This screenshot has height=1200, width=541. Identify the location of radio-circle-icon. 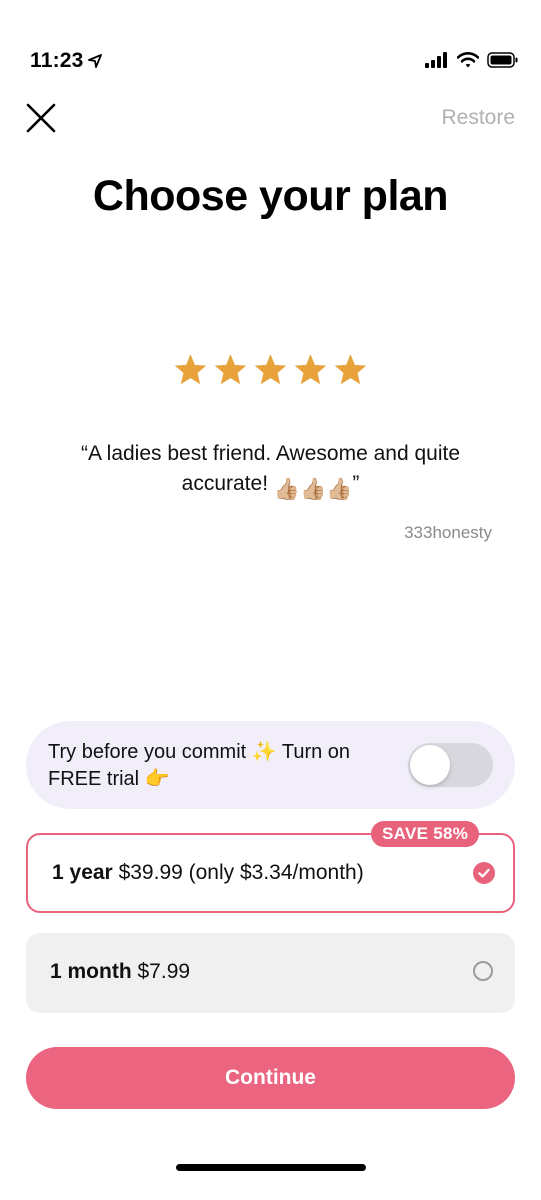
(483, 971).